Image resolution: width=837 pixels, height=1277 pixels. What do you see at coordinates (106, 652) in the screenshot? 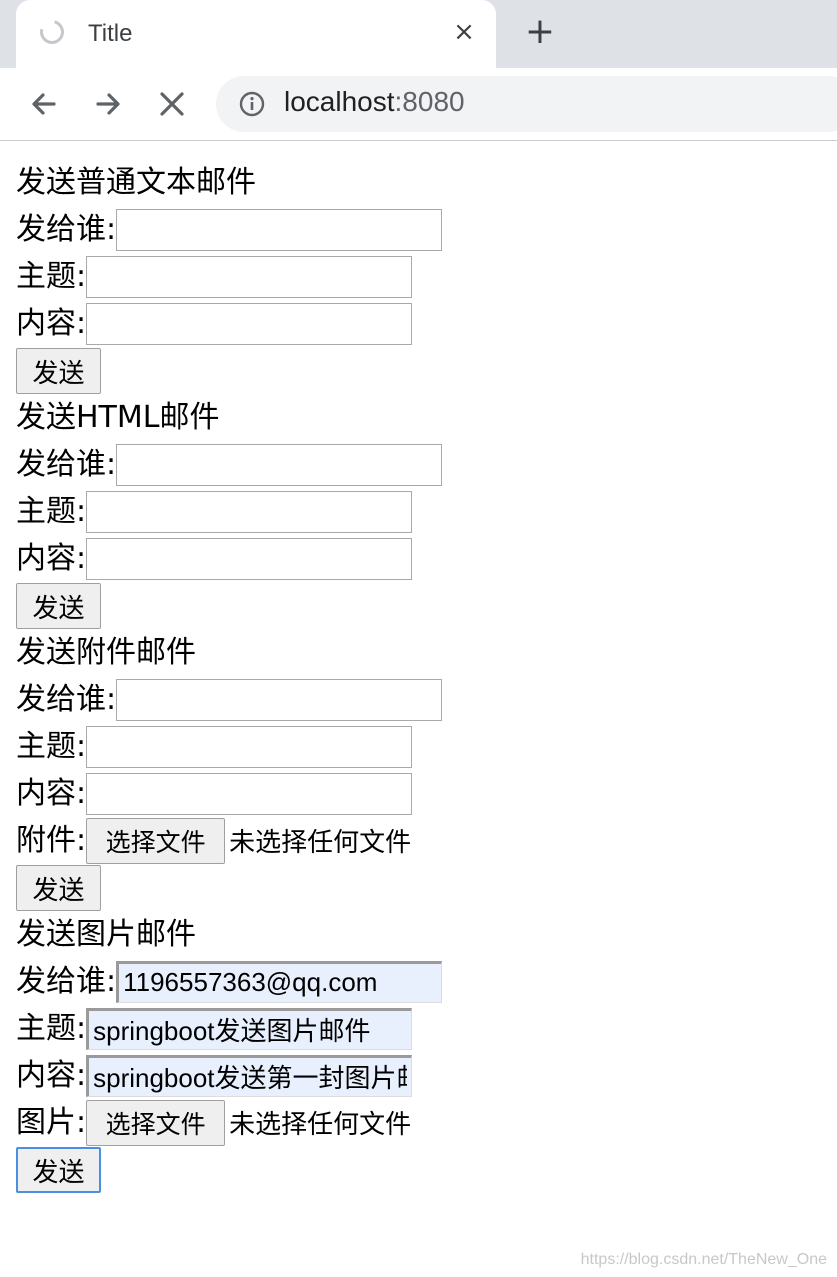
I see `attachment-mail-heading: 发送附件邮件` at bounding box center [106, 652].